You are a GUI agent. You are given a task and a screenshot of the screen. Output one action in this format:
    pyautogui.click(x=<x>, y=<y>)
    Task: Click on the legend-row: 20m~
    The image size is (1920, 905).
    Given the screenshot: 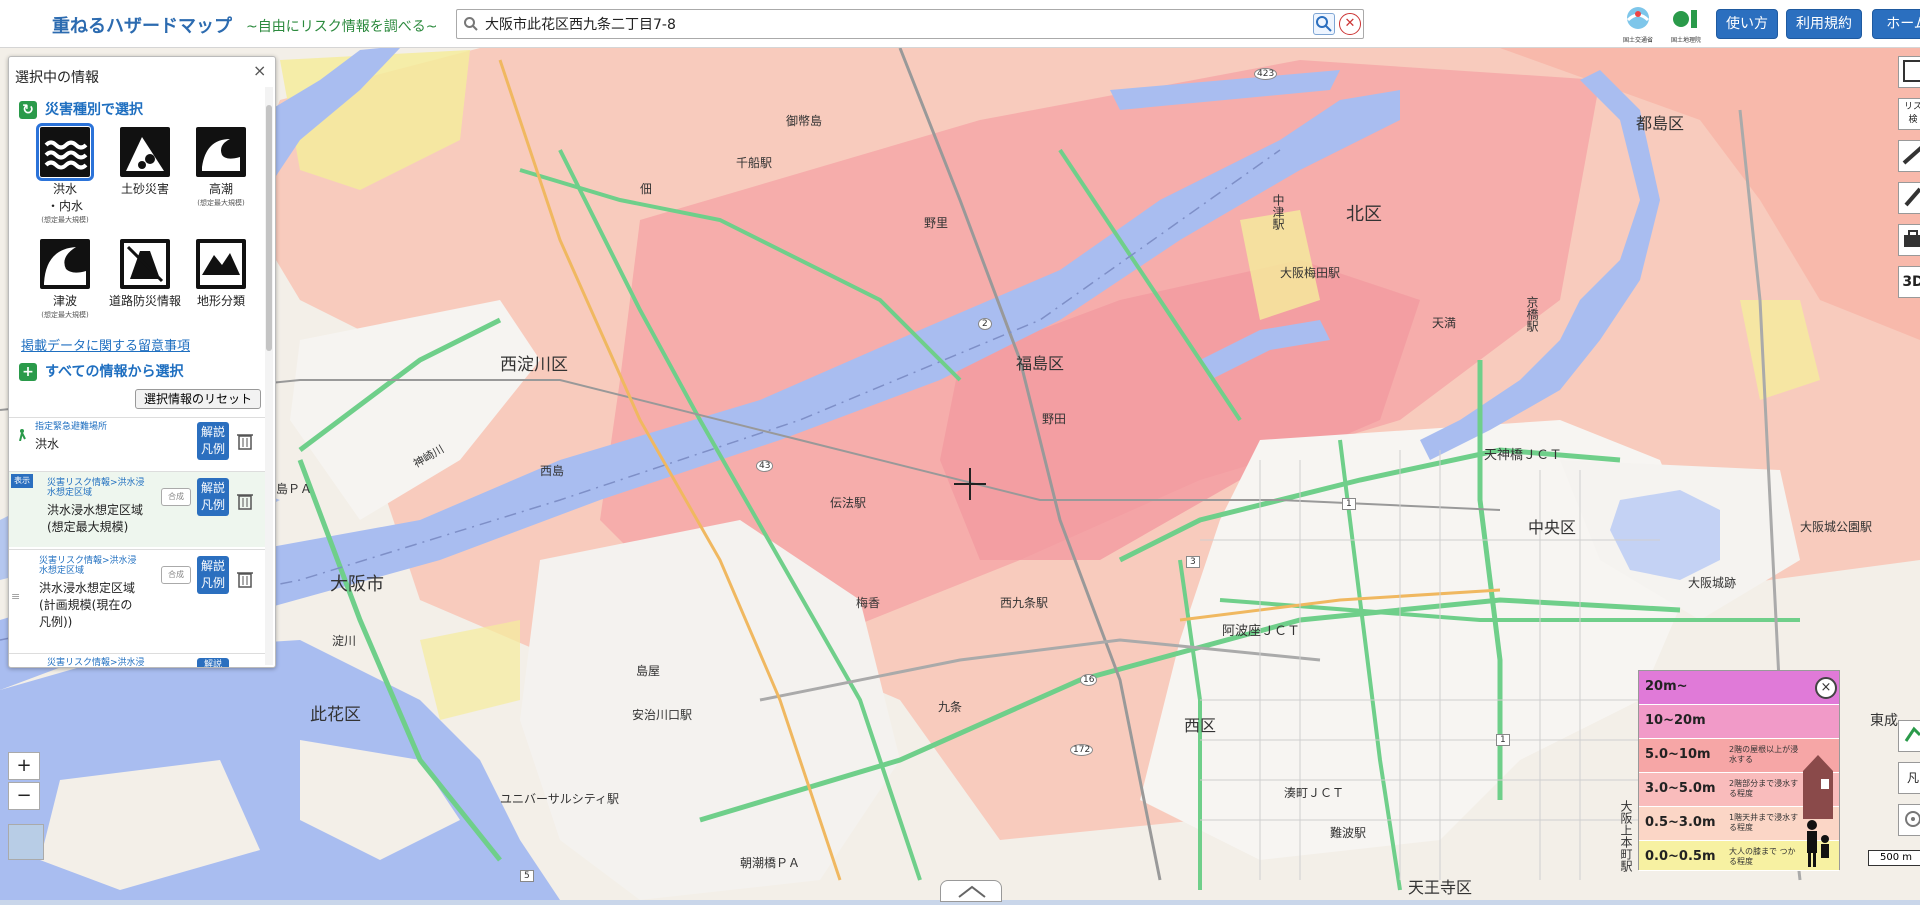 What is the action you would take?
    pyautogui.click(x=1739, y=688)
    